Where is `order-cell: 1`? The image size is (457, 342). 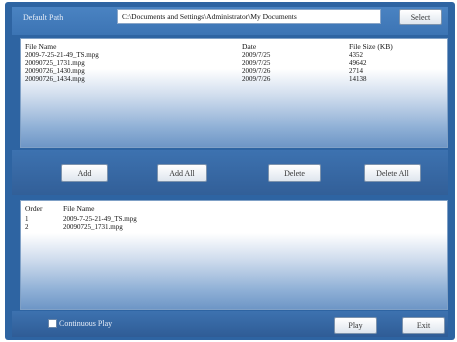 order-cell: 1 is located at coordinates (27, 219).